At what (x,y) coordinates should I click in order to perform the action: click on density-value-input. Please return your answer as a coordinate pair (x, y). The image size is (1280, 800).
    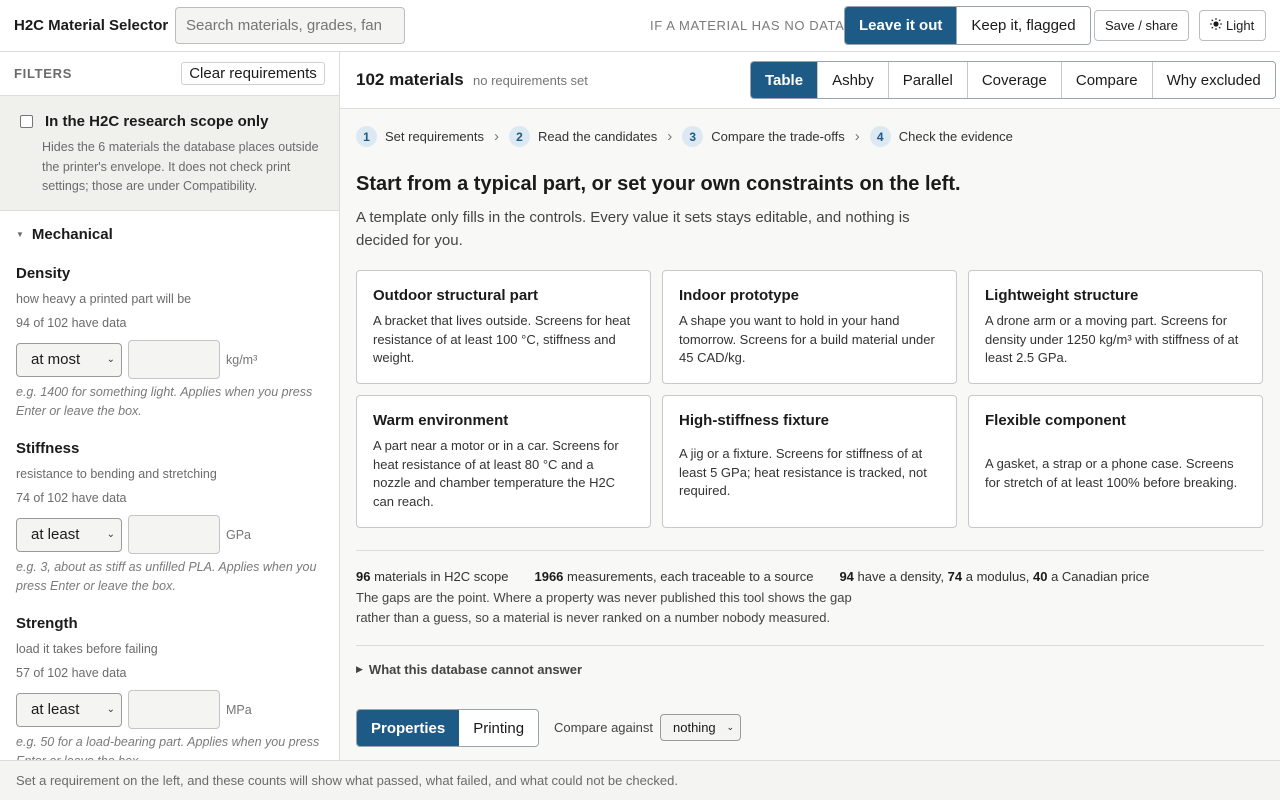
    Looking at the image, I should click on (174, 359).